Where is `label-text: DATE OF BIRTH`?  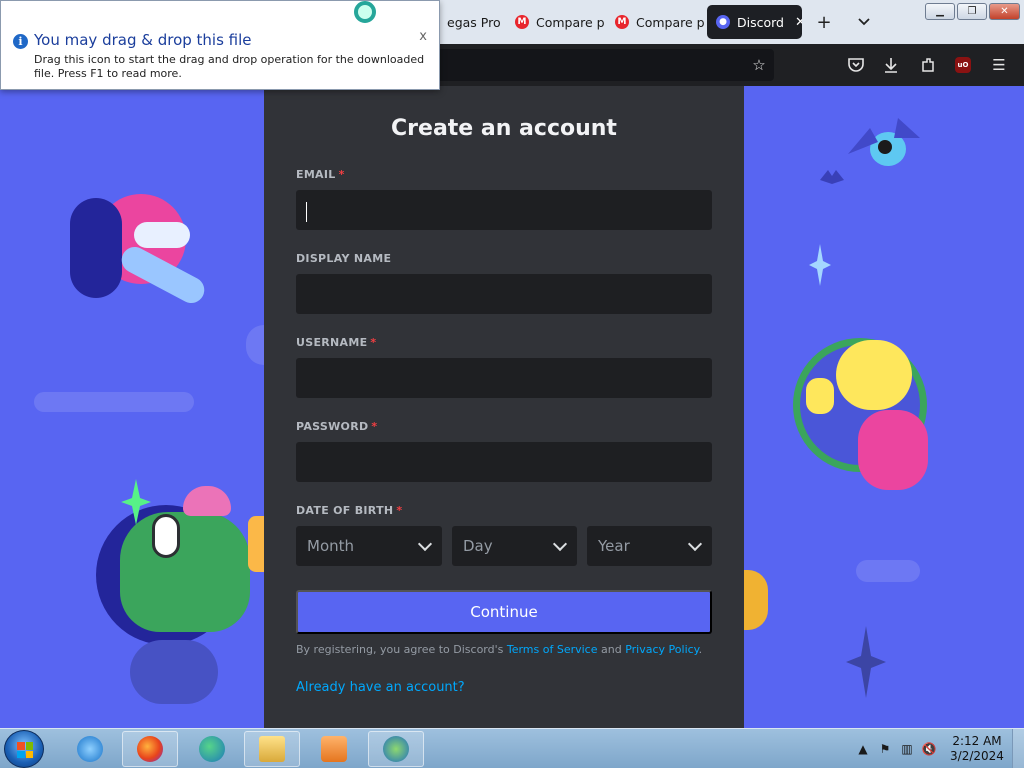 label-text: DATE OF BIRTH is located at coordinates (345, 510).